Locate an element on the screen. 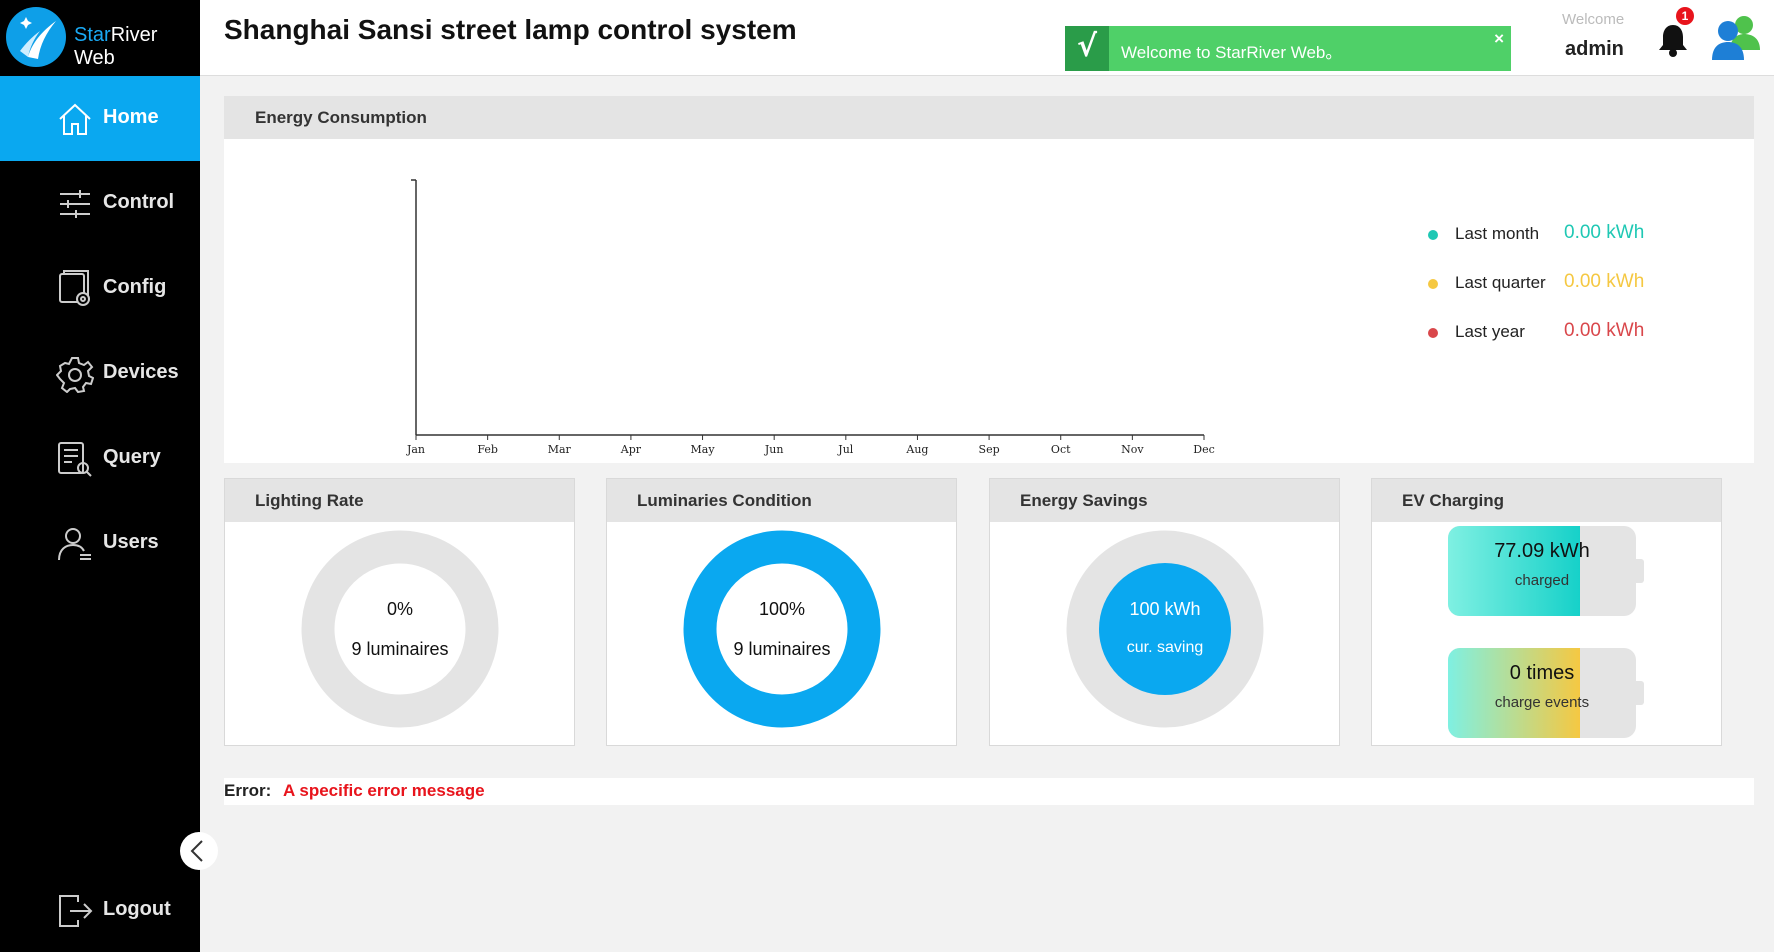  lighting-rate-percent: 0% is located at coordinates (399, 609).